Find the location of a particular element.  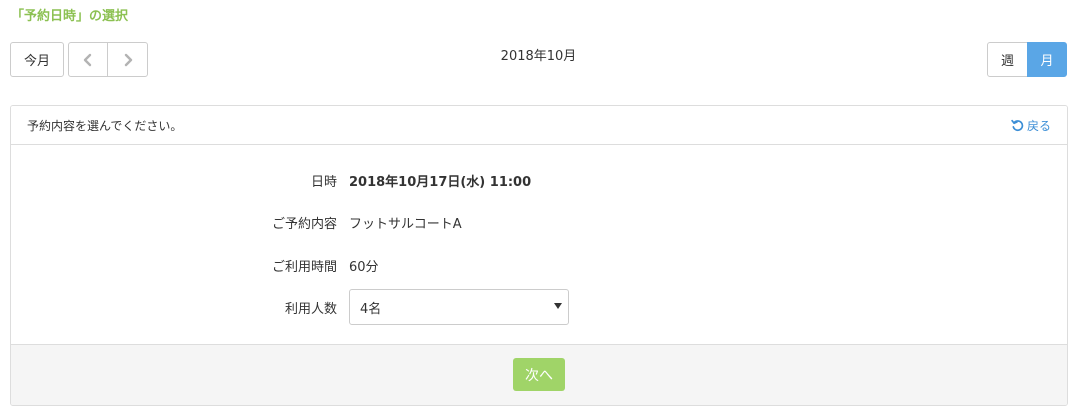

duration-value: 60分 is located at coordinates (364, 267).